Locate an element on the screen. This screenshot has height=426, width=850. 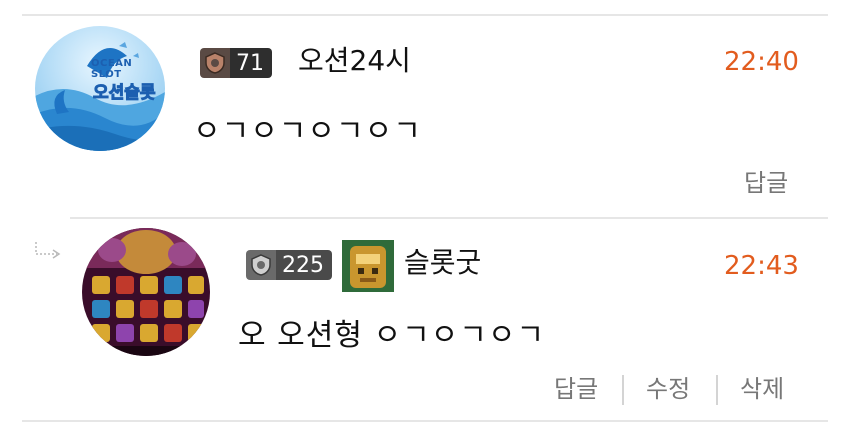
avatar: OCEAN SLOT 오션슬롯 is located at coordinates (100, 88).